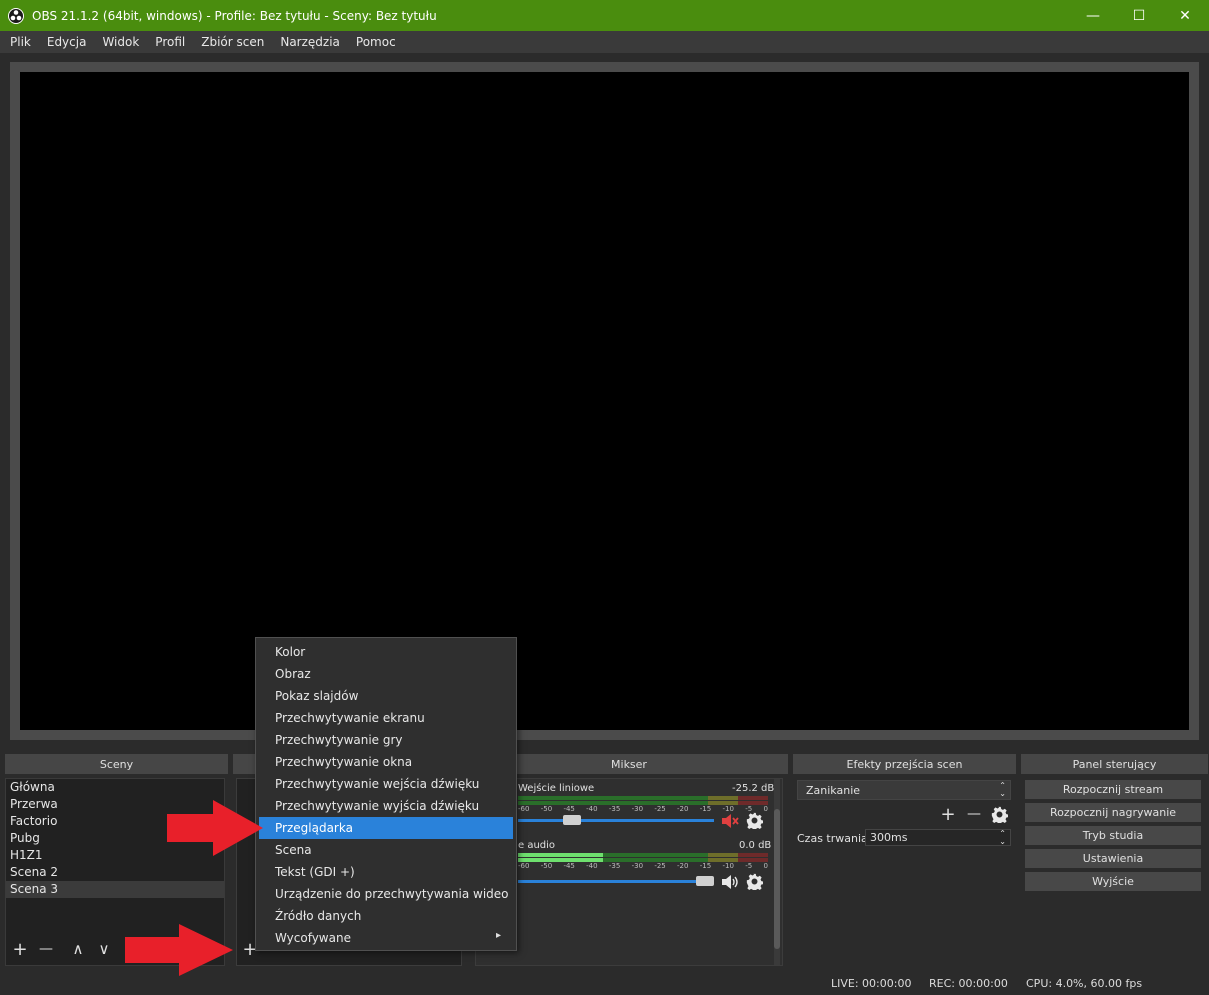  What do you see at coordinates (1185, 15) in the screenshot?
I see `close-button: ✕` at bounding box center [1185, 15].